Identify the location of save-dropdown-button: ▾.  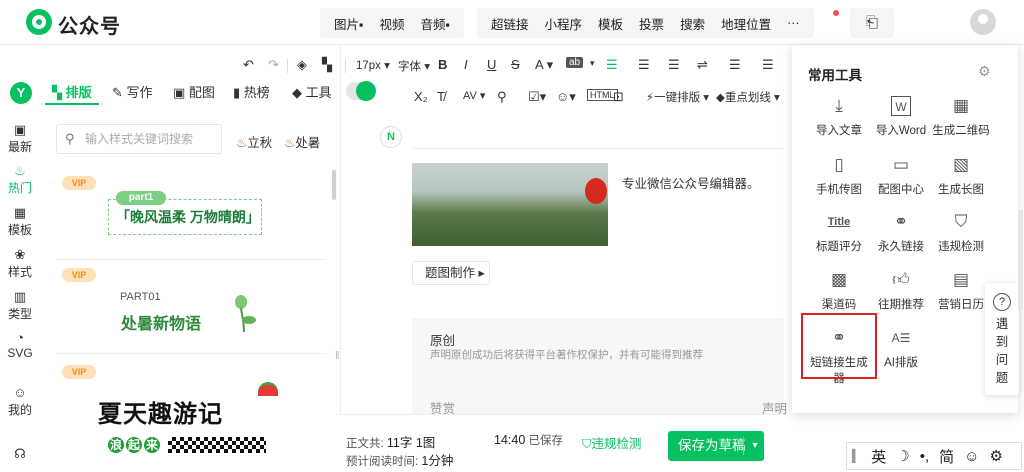
(755, 446).